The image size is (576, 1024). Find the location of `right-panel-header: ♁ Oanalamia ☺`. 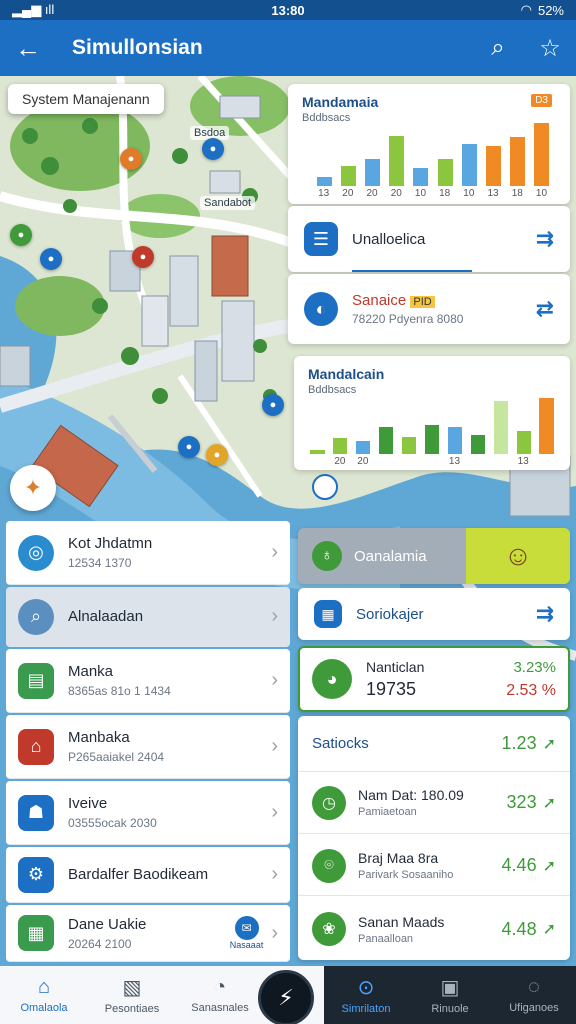

right-panel-header: ♁ Oanalamia ☺ is located at coordinates (434, 556).